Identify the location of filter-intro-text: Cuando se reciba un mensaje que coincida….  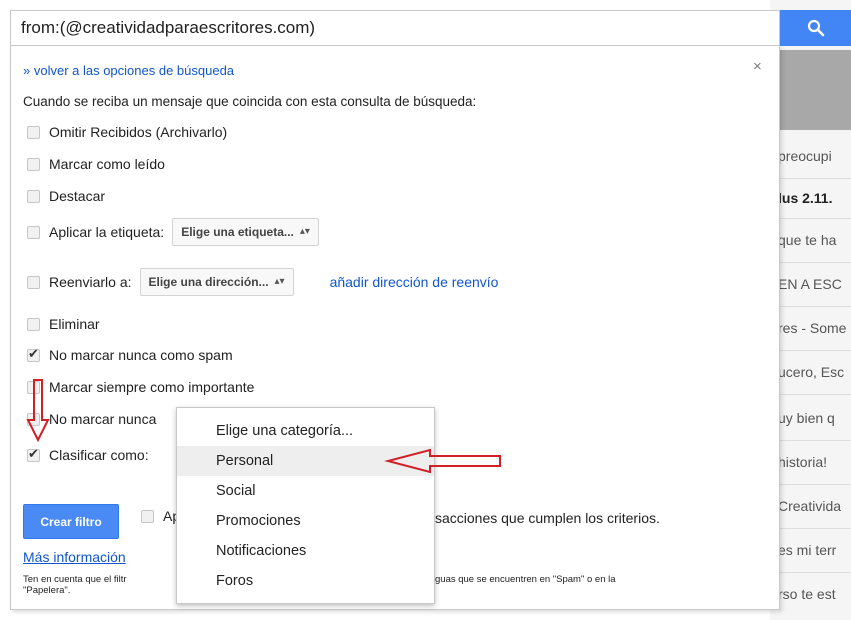
(250, 101).